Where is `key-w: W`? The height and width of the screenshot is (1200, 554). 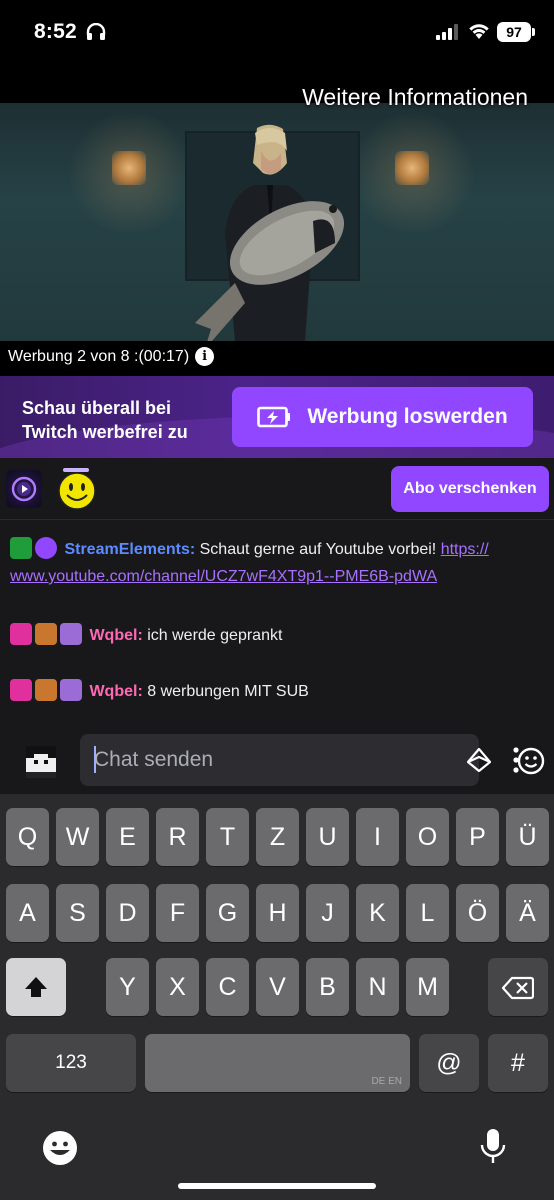
key-w: W is located at coordinates (77, 837).